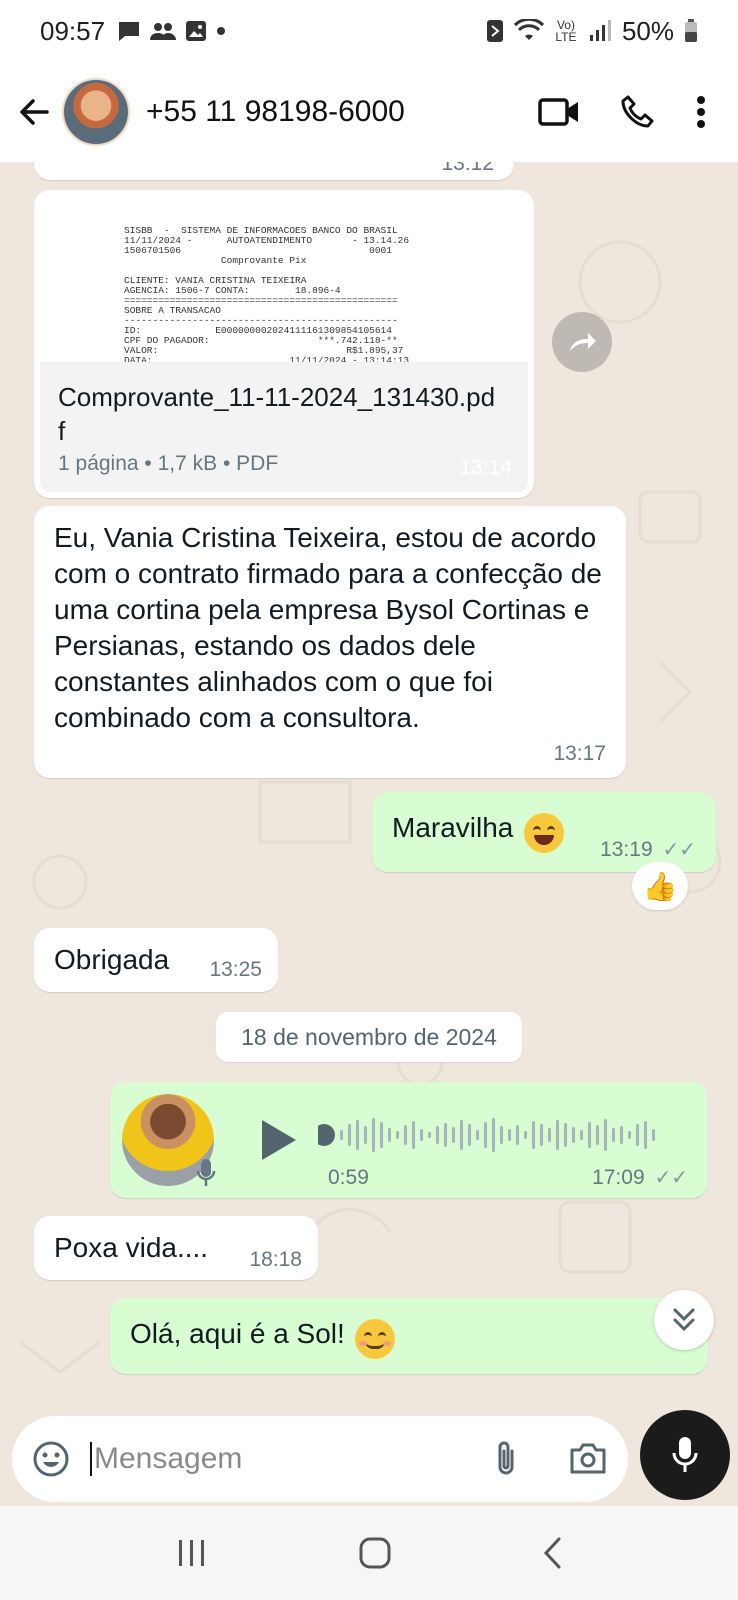 The image size is (738, 1600). What do you see at coordinates (638, 112) in the screenshot?
I see `phone-icon` at bounding box center [638, 112].